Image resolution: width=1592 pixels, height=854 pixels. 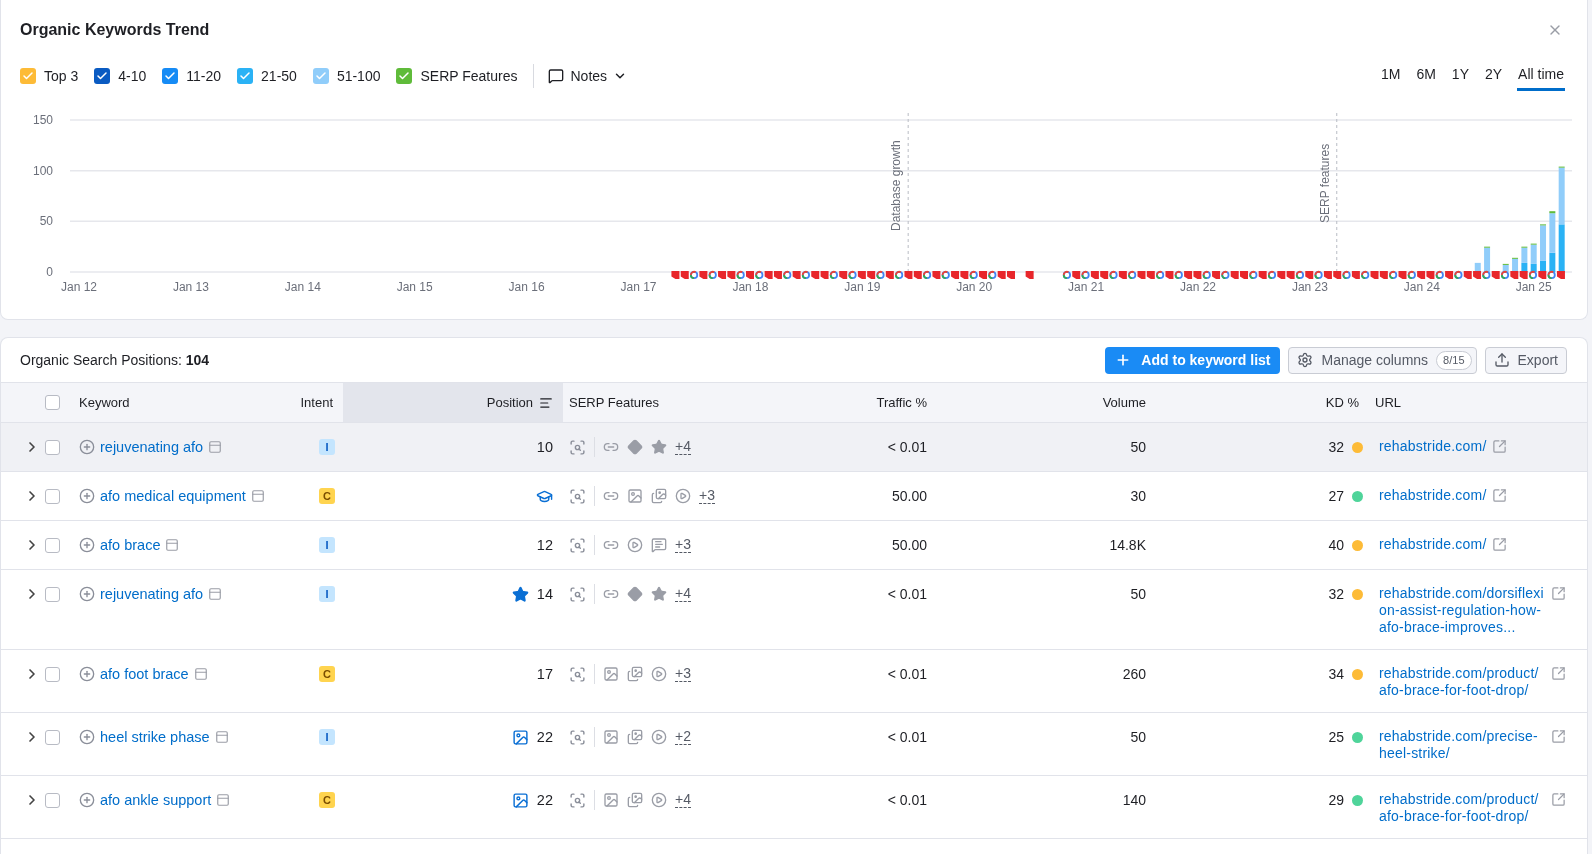 I want to click on column-header: Volume, so click(x=1046, y=402).